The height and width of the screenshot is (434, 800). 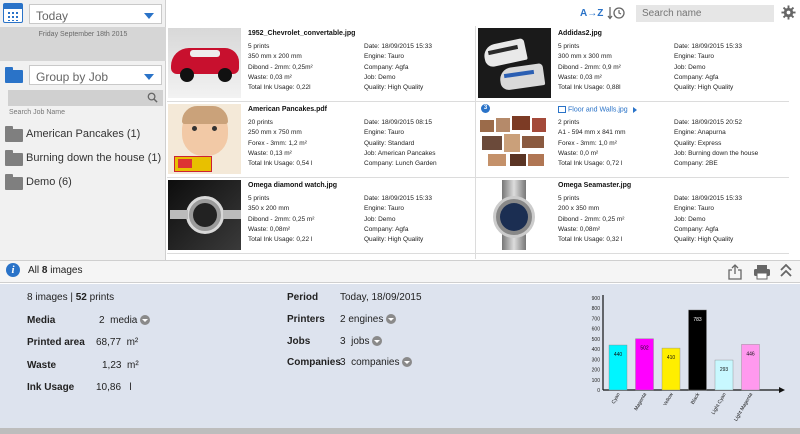 What do you see at coordinates (590, 240) in the screenshot?
I see `ink-usage: Total Ink Usage: 0,32 l` at bounding box center [590, 240].